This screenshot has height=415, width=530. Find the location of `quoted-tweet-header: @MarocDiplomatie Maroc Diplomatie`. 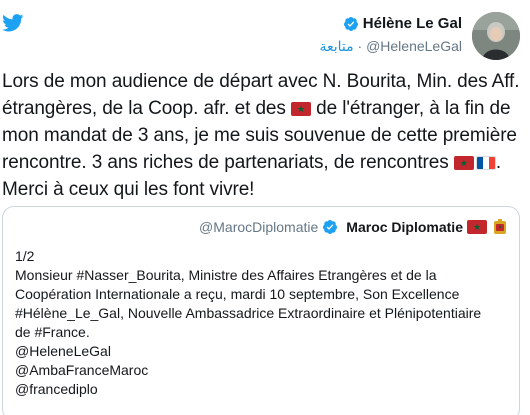

quoted-tweet-header: @MarocDiplomatie Maroc Diplomatie is located at coordinates (353, 227).